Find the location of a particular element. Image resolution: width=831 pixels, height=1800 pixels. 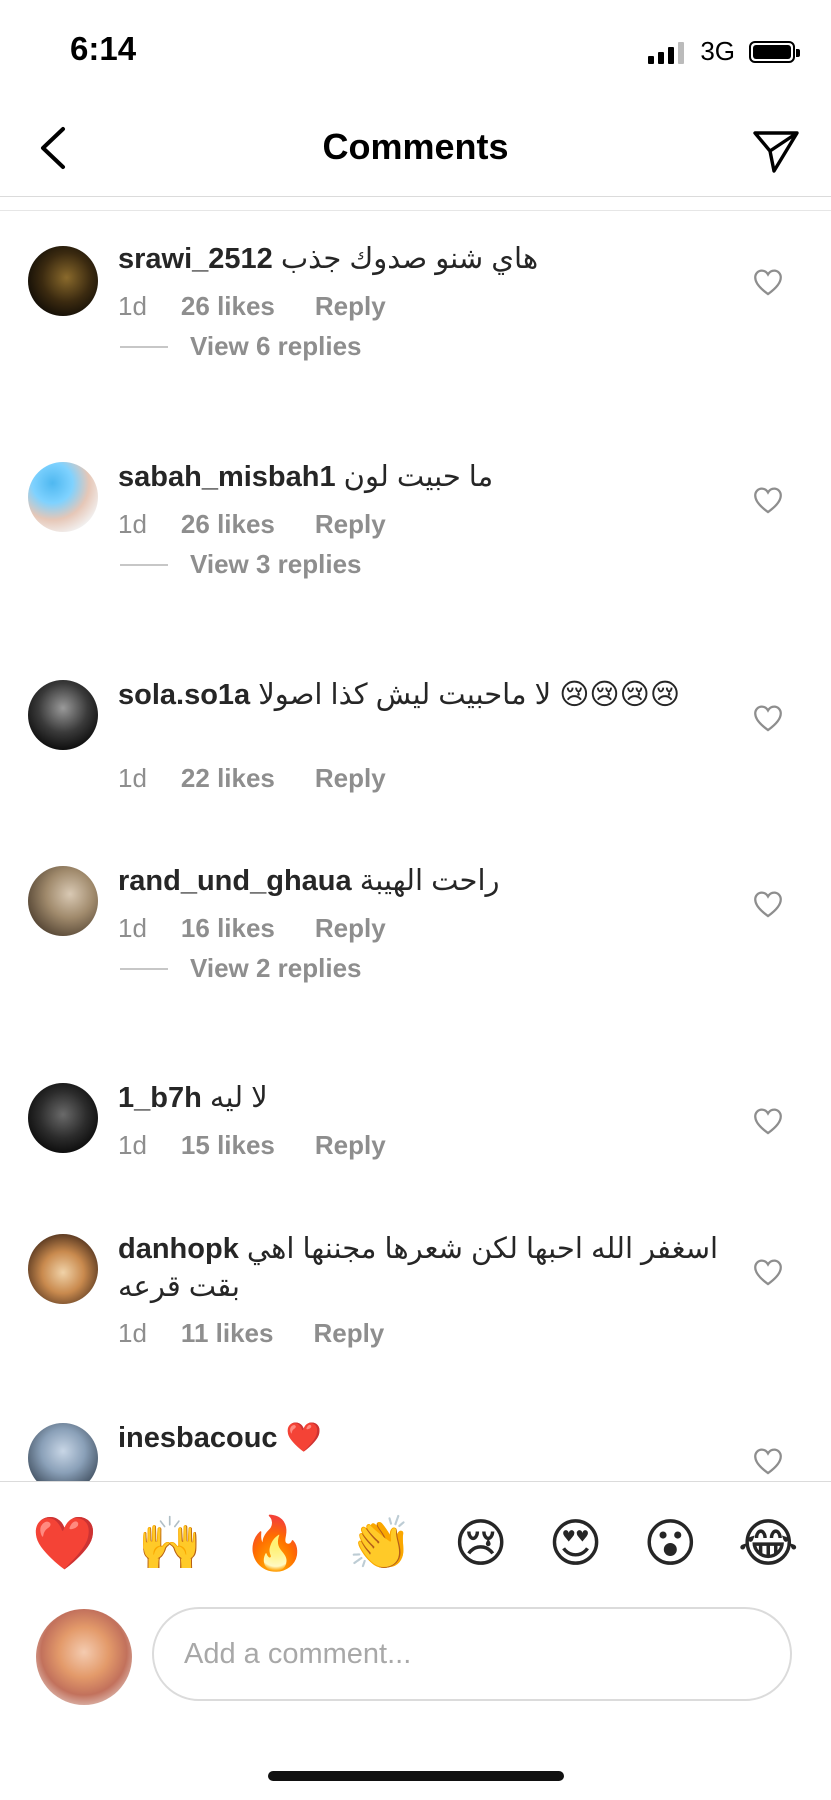

status-time: 6:14 is located at coordinates (103, 48).